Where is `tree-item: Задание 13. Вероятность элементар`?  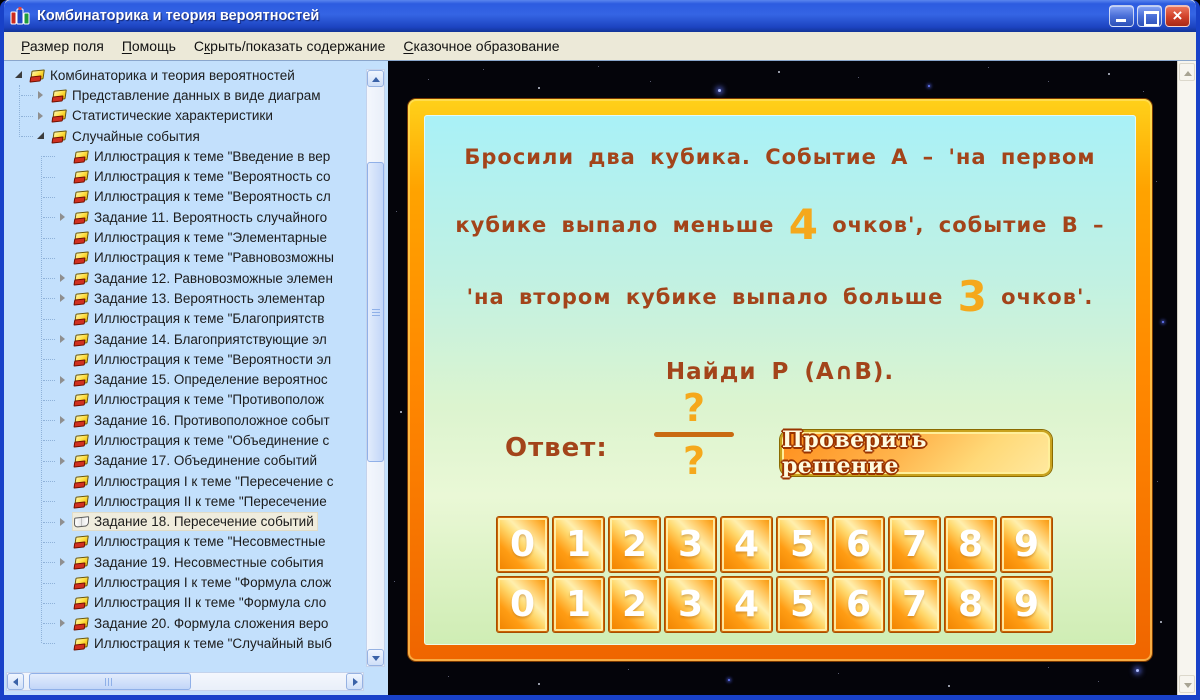
tree-item: Задание 13. Вероятность элементар is located at coordinates (184, 298).